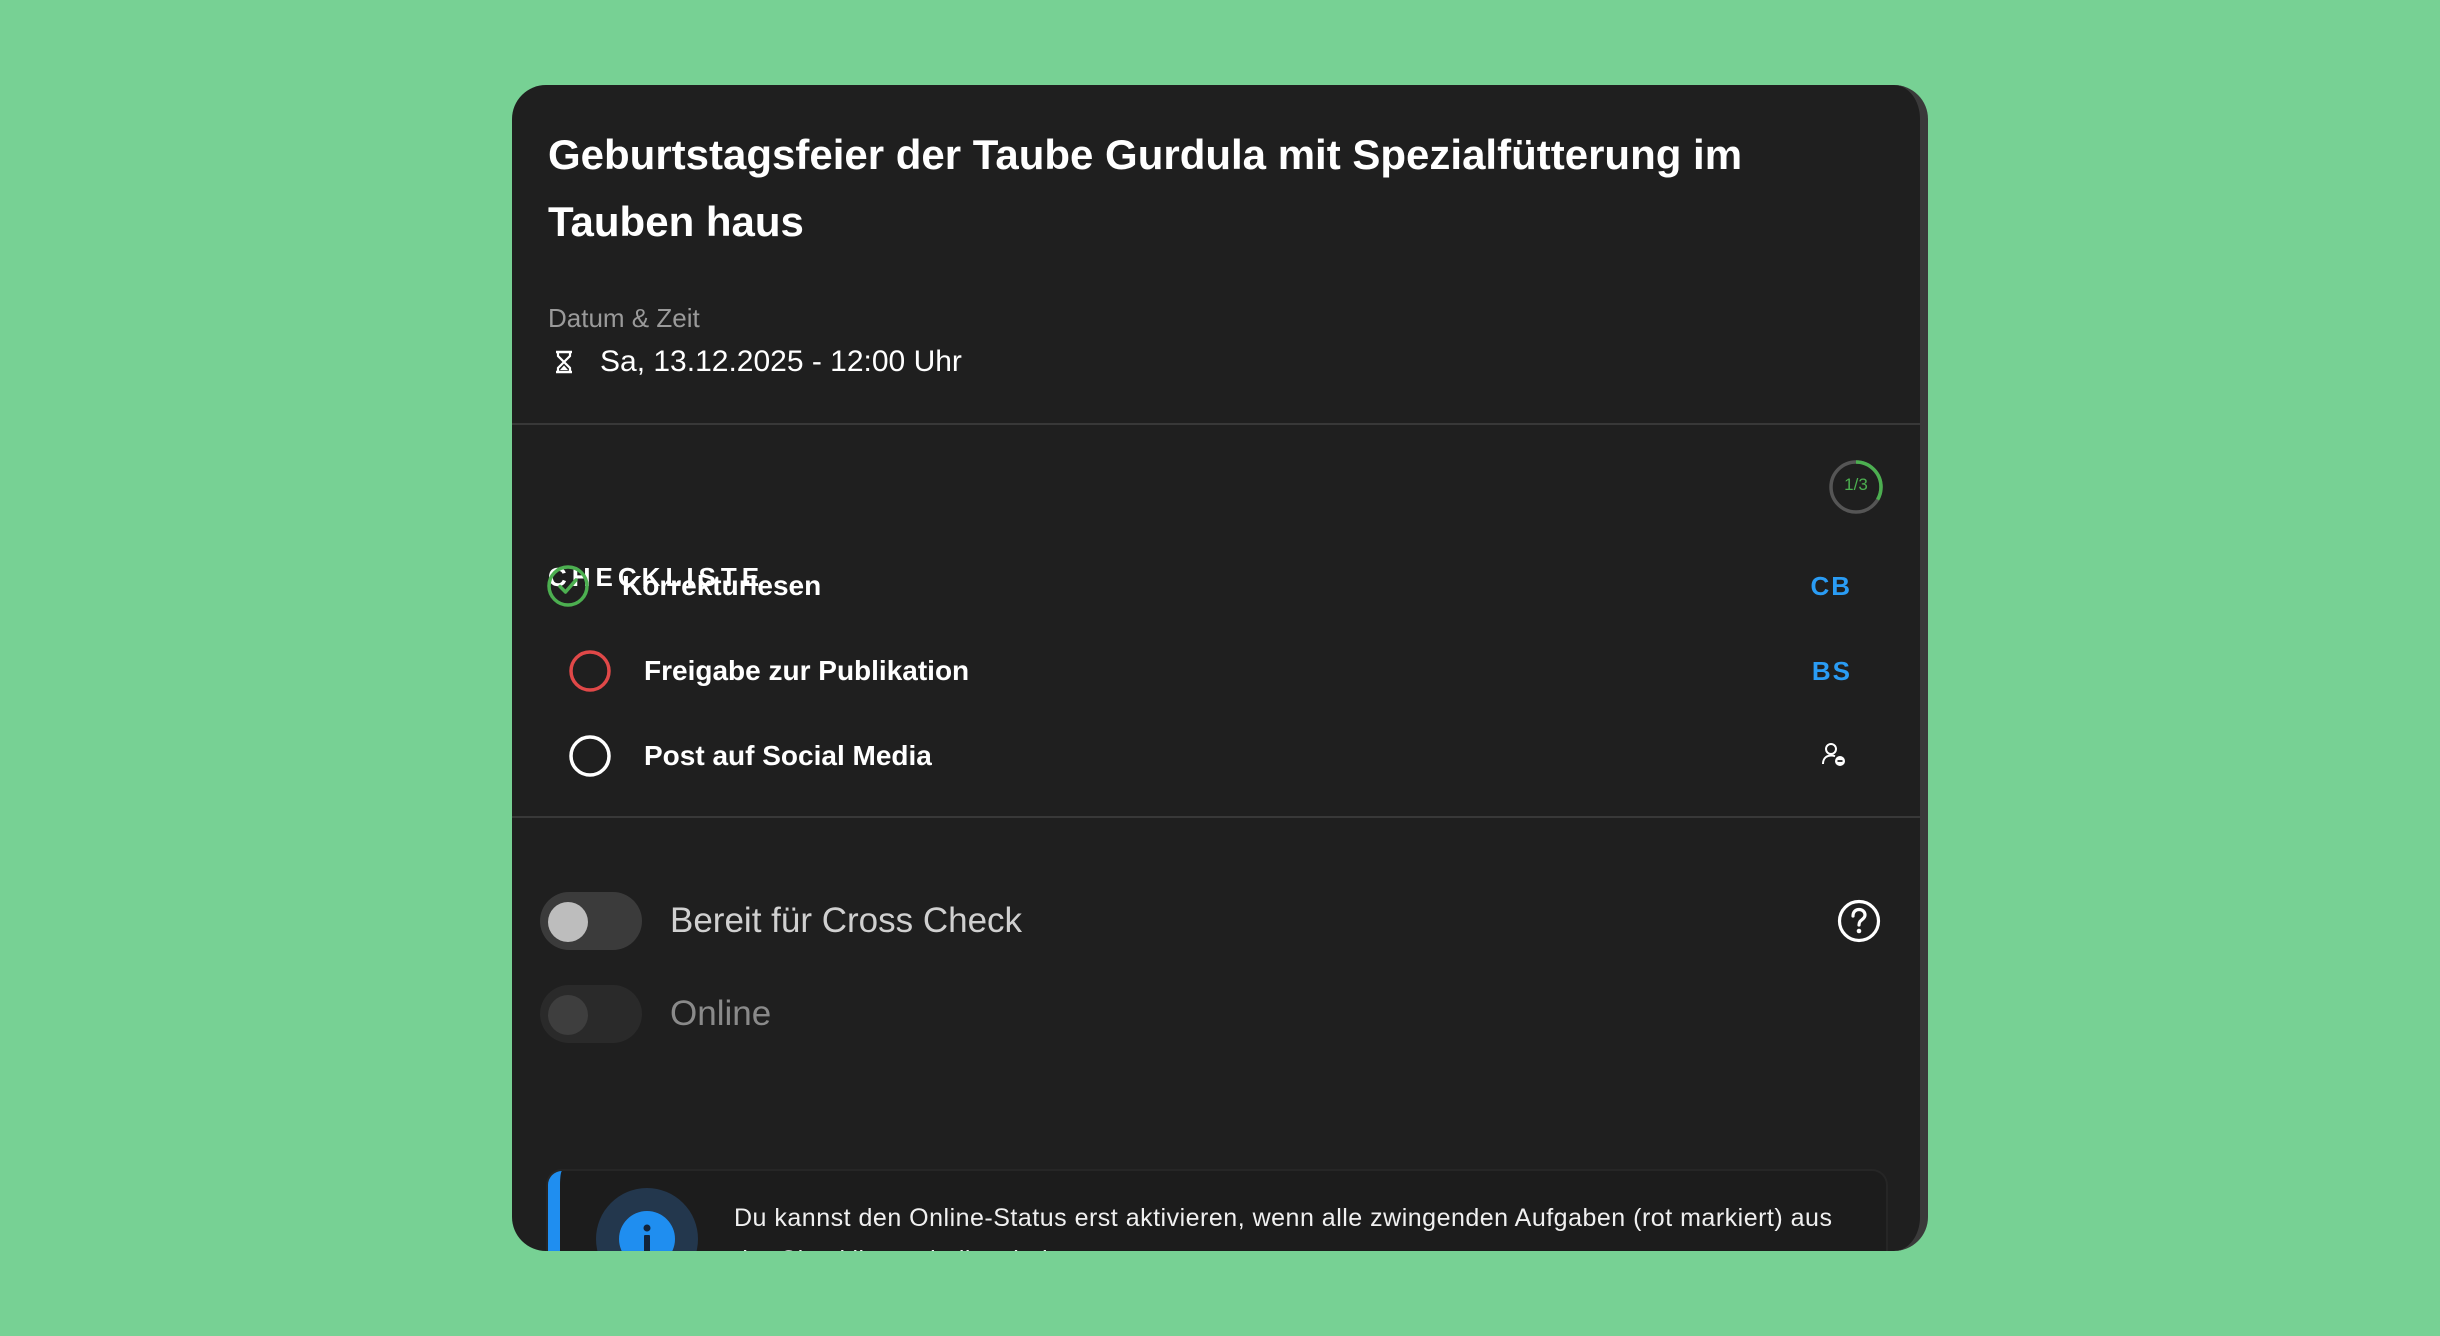 Image resolution: width=2440 pixels, height=1336 pixels. Describe the element at coordinates (568, 586) in the screenshot. I see `check-circle-icon` at that location.